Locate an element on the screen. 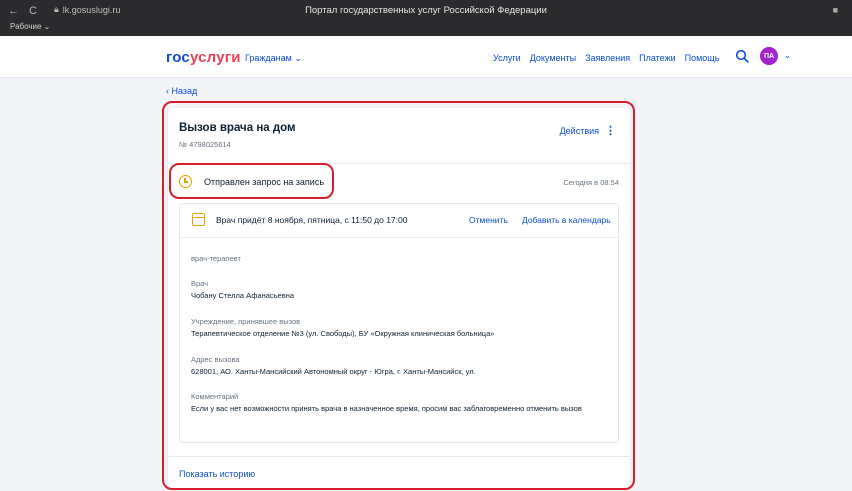  avatar: ПА is located at coordinates (769, 56).